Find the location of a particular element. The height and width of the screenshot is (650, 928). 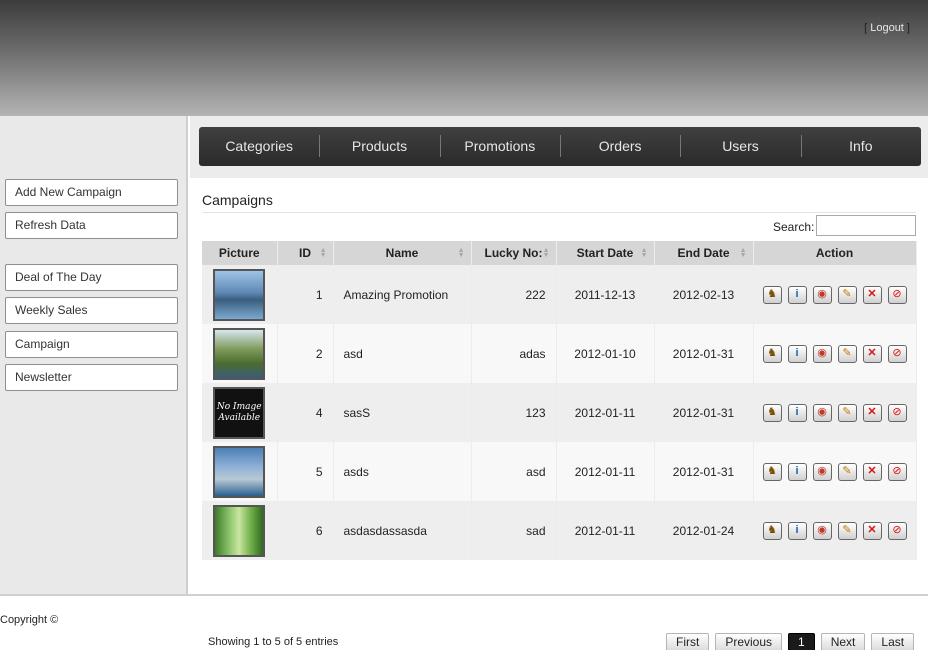

nav-products: Products is located at coordinates (379, 146).